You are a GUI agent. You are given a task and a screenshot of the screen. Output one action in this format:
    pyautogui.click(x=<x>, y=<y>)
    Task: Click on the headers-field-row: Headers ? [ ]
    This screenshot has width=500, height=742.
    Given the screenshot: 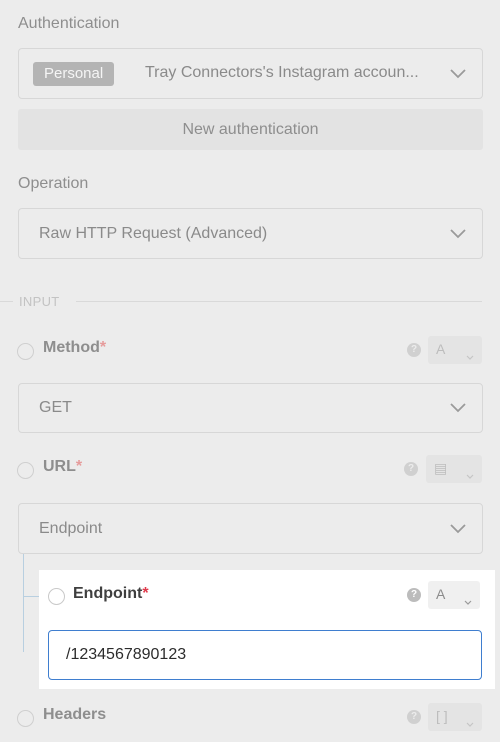 What is the action you would take?
    pyautogui.click(x=250, y=717)
    